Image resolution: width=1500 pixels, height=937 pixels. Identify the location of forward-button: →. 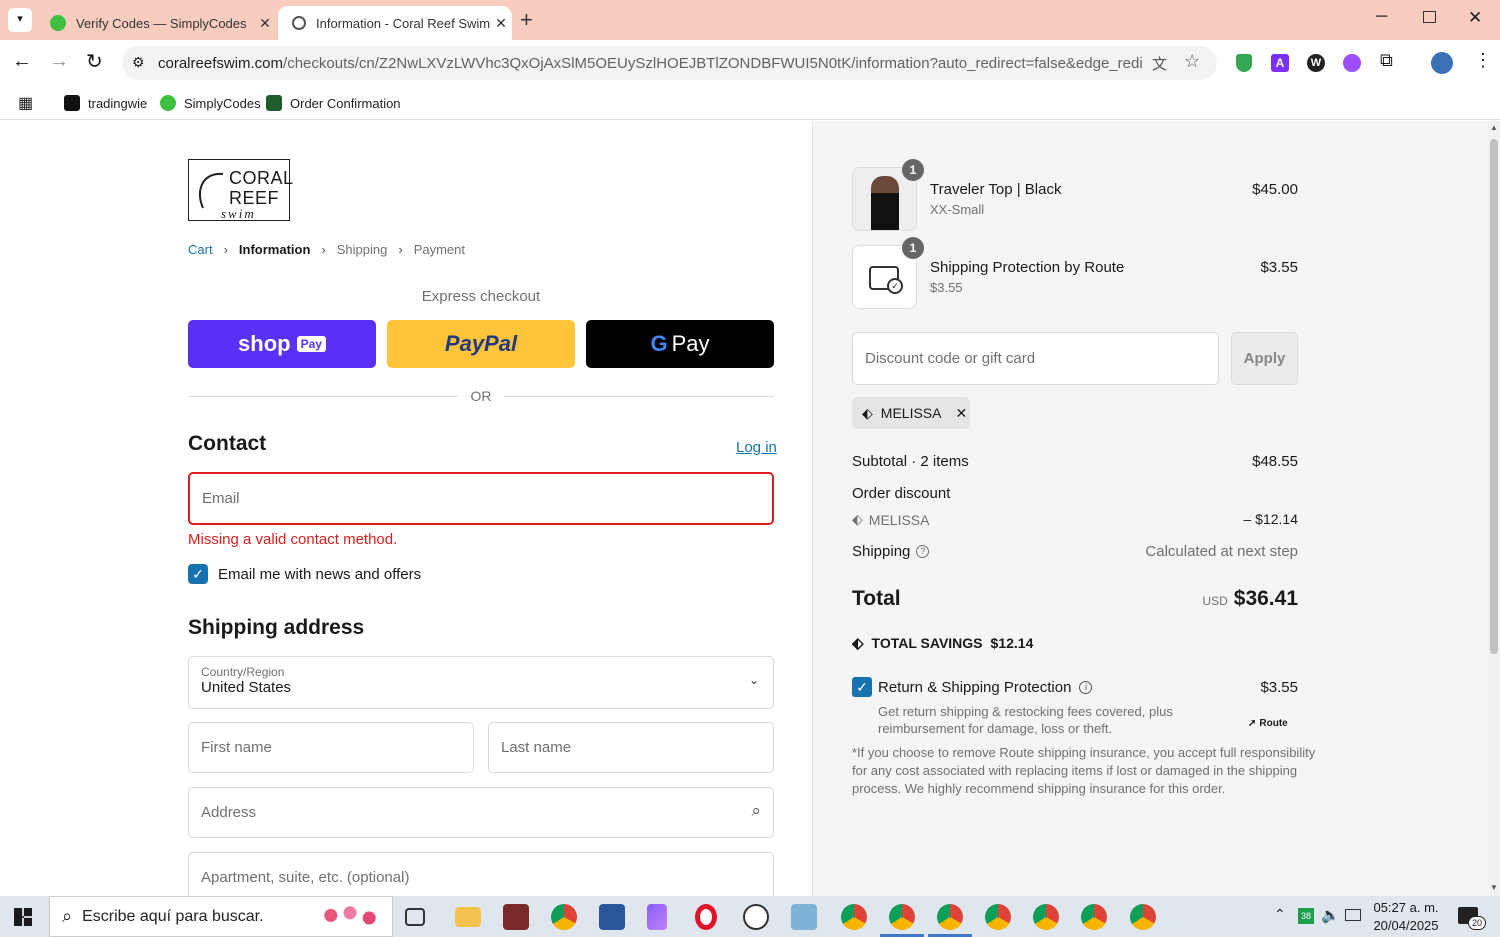
(59, 61).